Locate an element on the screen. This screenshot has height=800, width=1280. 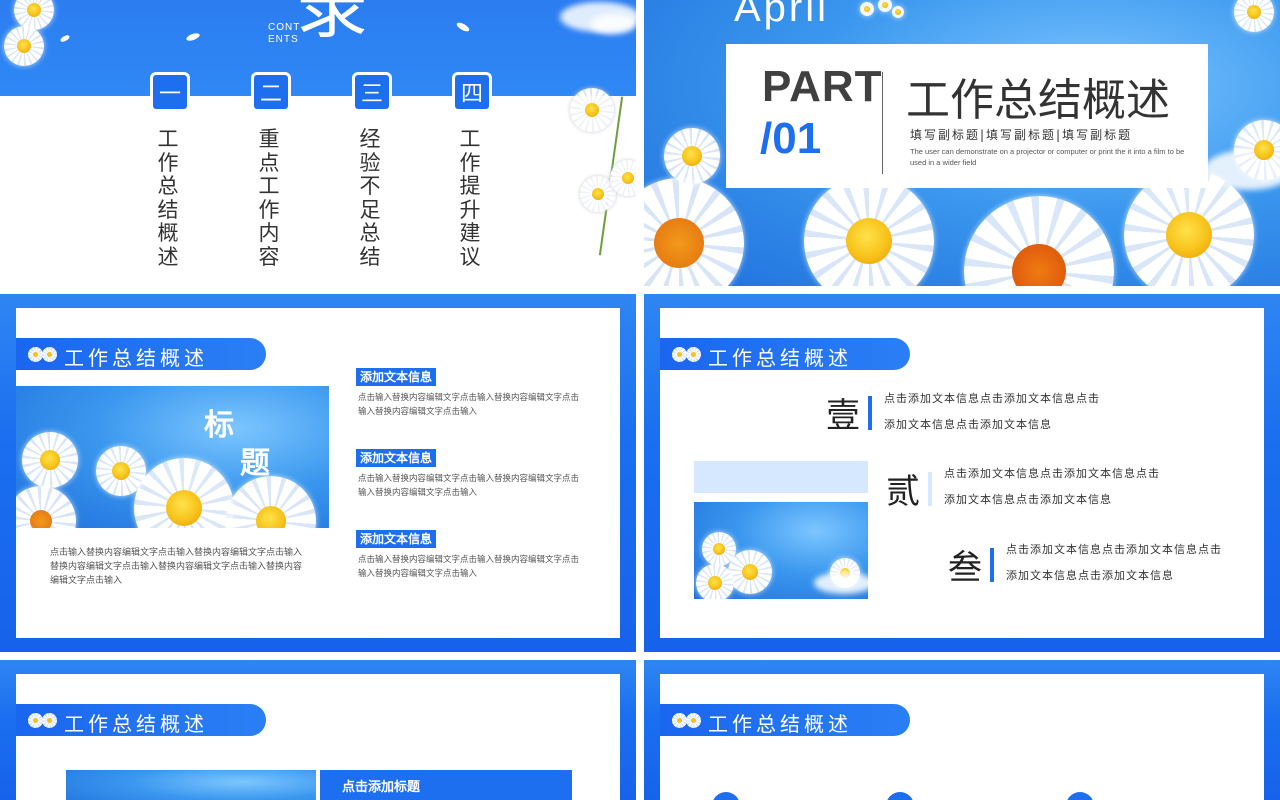
item-3-line-2: 添加文本信息点击添加文本信息 is located at coordinates (1090, 576).